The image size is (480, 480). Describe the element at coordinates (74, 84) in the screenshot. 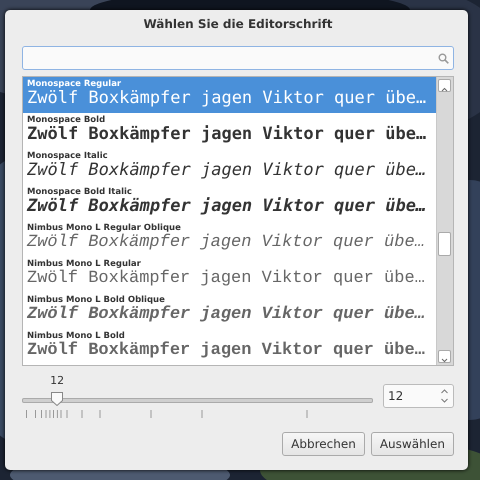

I see `font-name: Monospace Regular` at that location.